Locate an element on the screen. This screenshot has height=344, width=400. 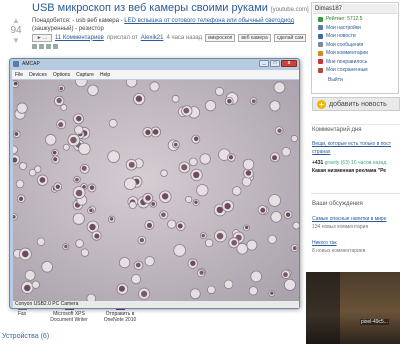
rating-icon is located at coordinates (320, 19).